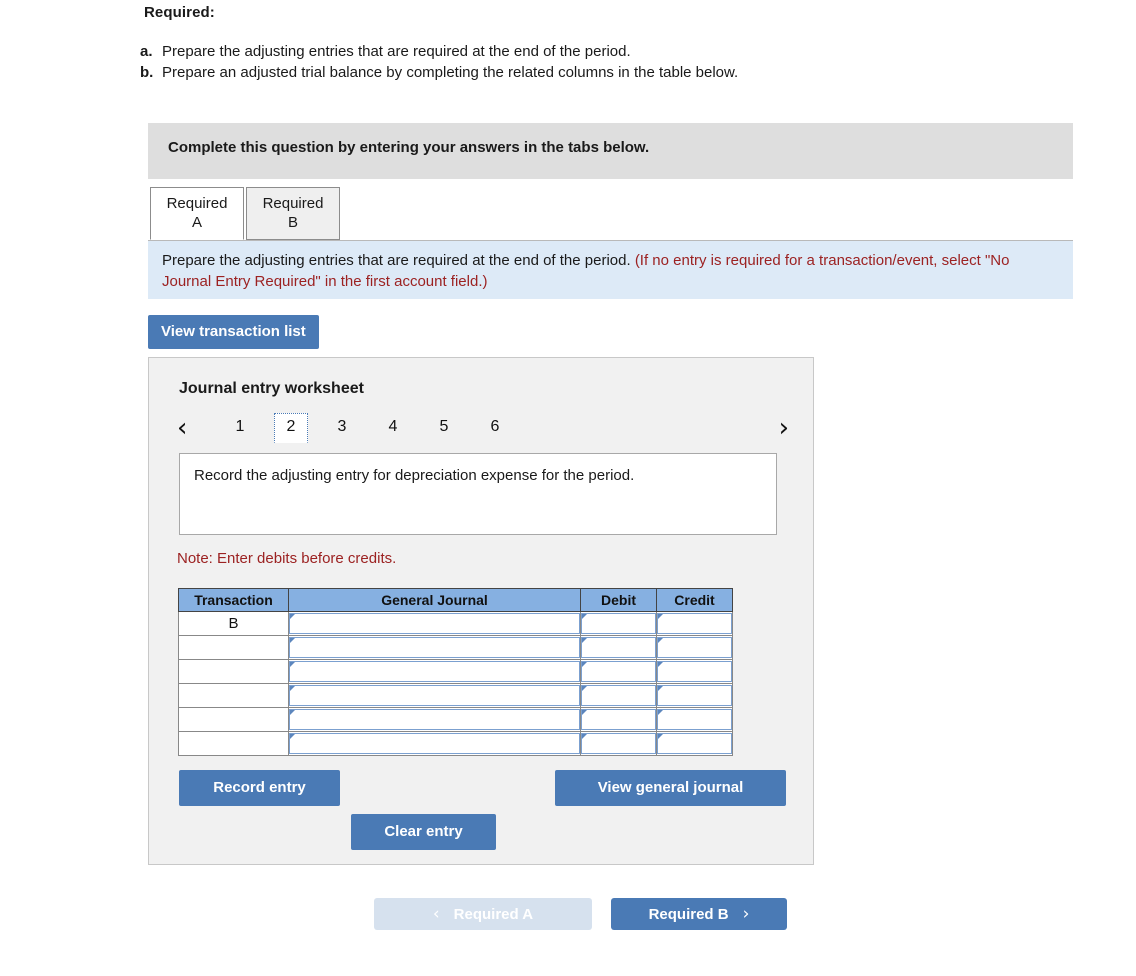 The width and height of the screenshot is (1136, 976). Describe the element at coordinates (495, 428) in the screenshot. I see `worksheet-page-6: 6` at that location.